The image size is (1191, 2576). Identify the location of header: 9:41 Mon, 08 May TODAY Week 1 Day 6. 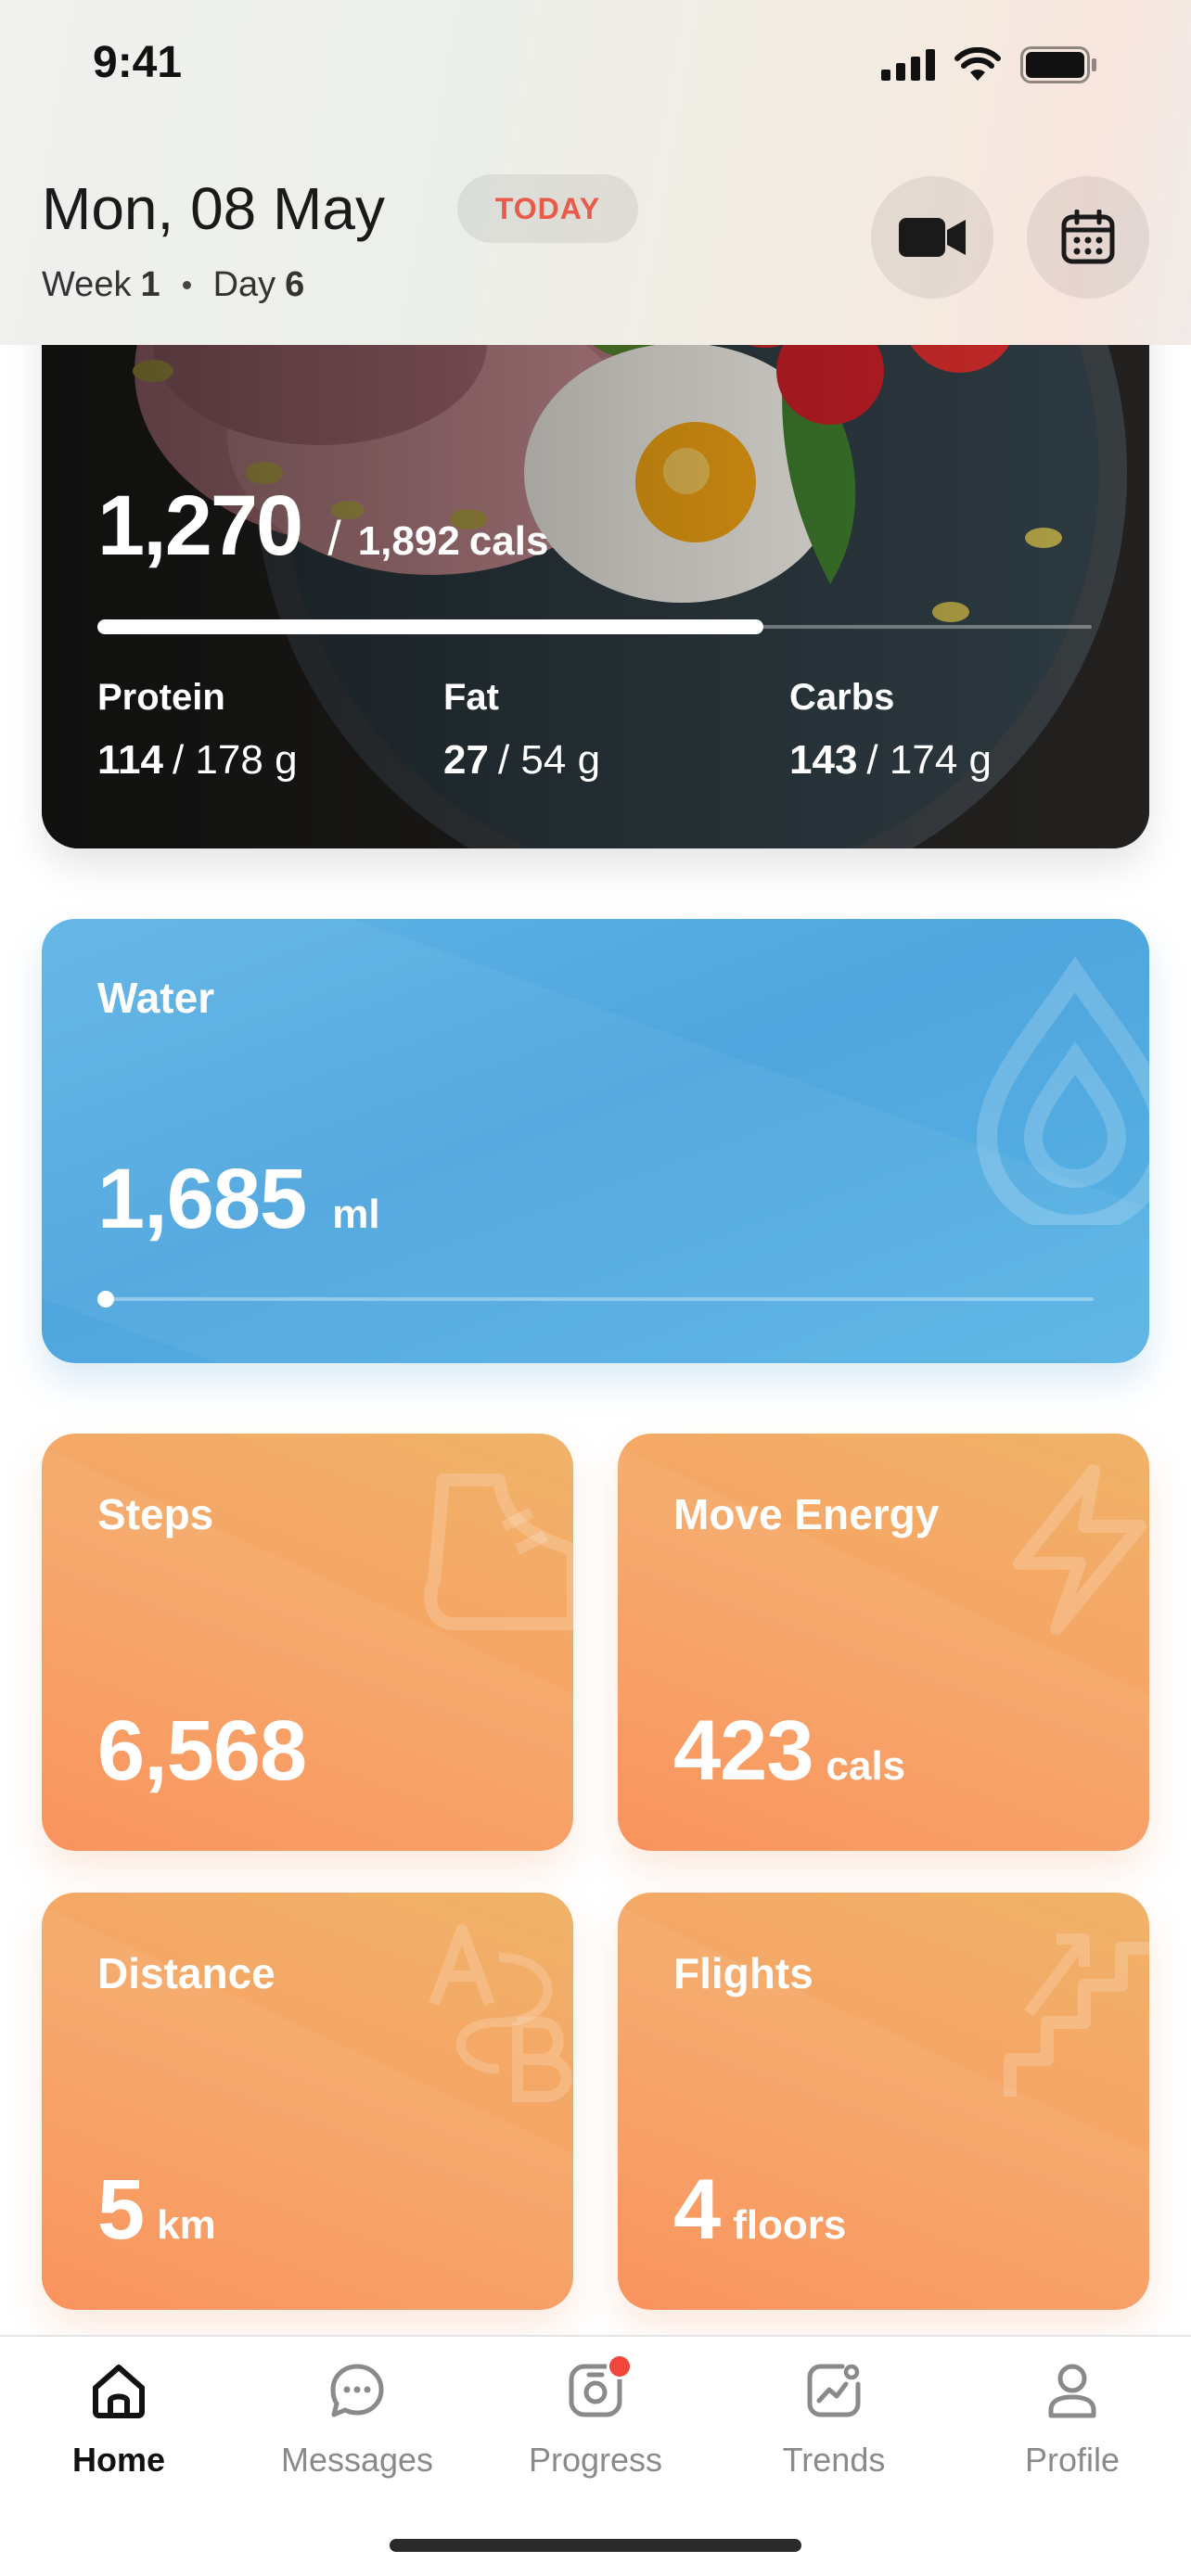
(595, 172).